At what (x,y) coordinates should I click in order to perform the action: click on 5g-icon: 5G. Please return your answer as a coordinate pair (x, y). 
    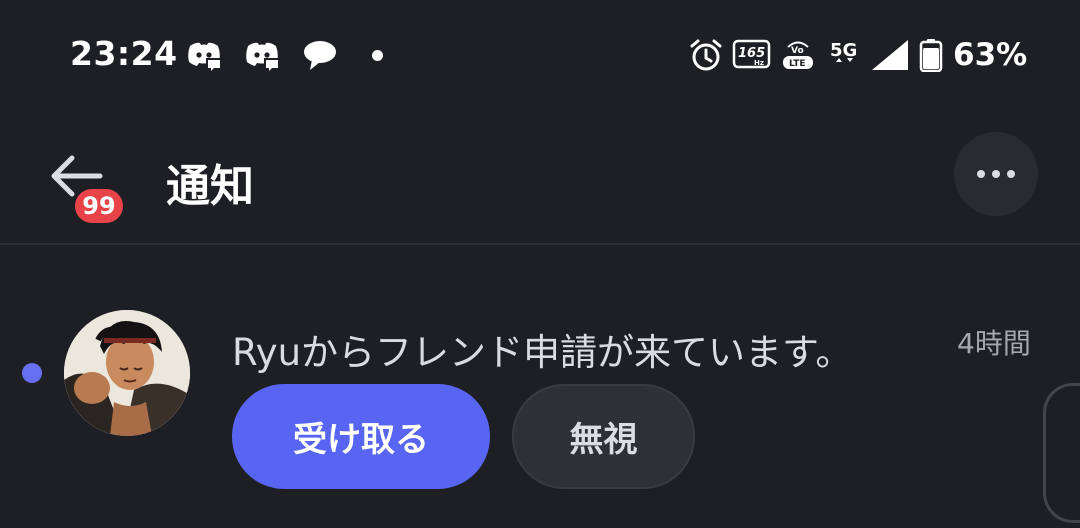
    Looking at the image, I should click on (843, 51).